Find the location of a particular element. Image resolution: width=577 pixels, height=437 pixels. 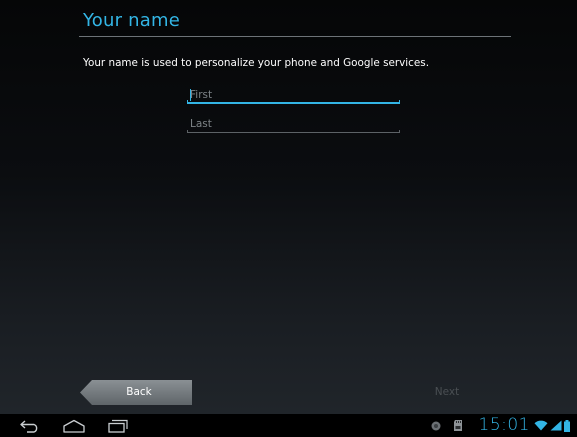

last-name-underline is located at coordinates (293, 132).